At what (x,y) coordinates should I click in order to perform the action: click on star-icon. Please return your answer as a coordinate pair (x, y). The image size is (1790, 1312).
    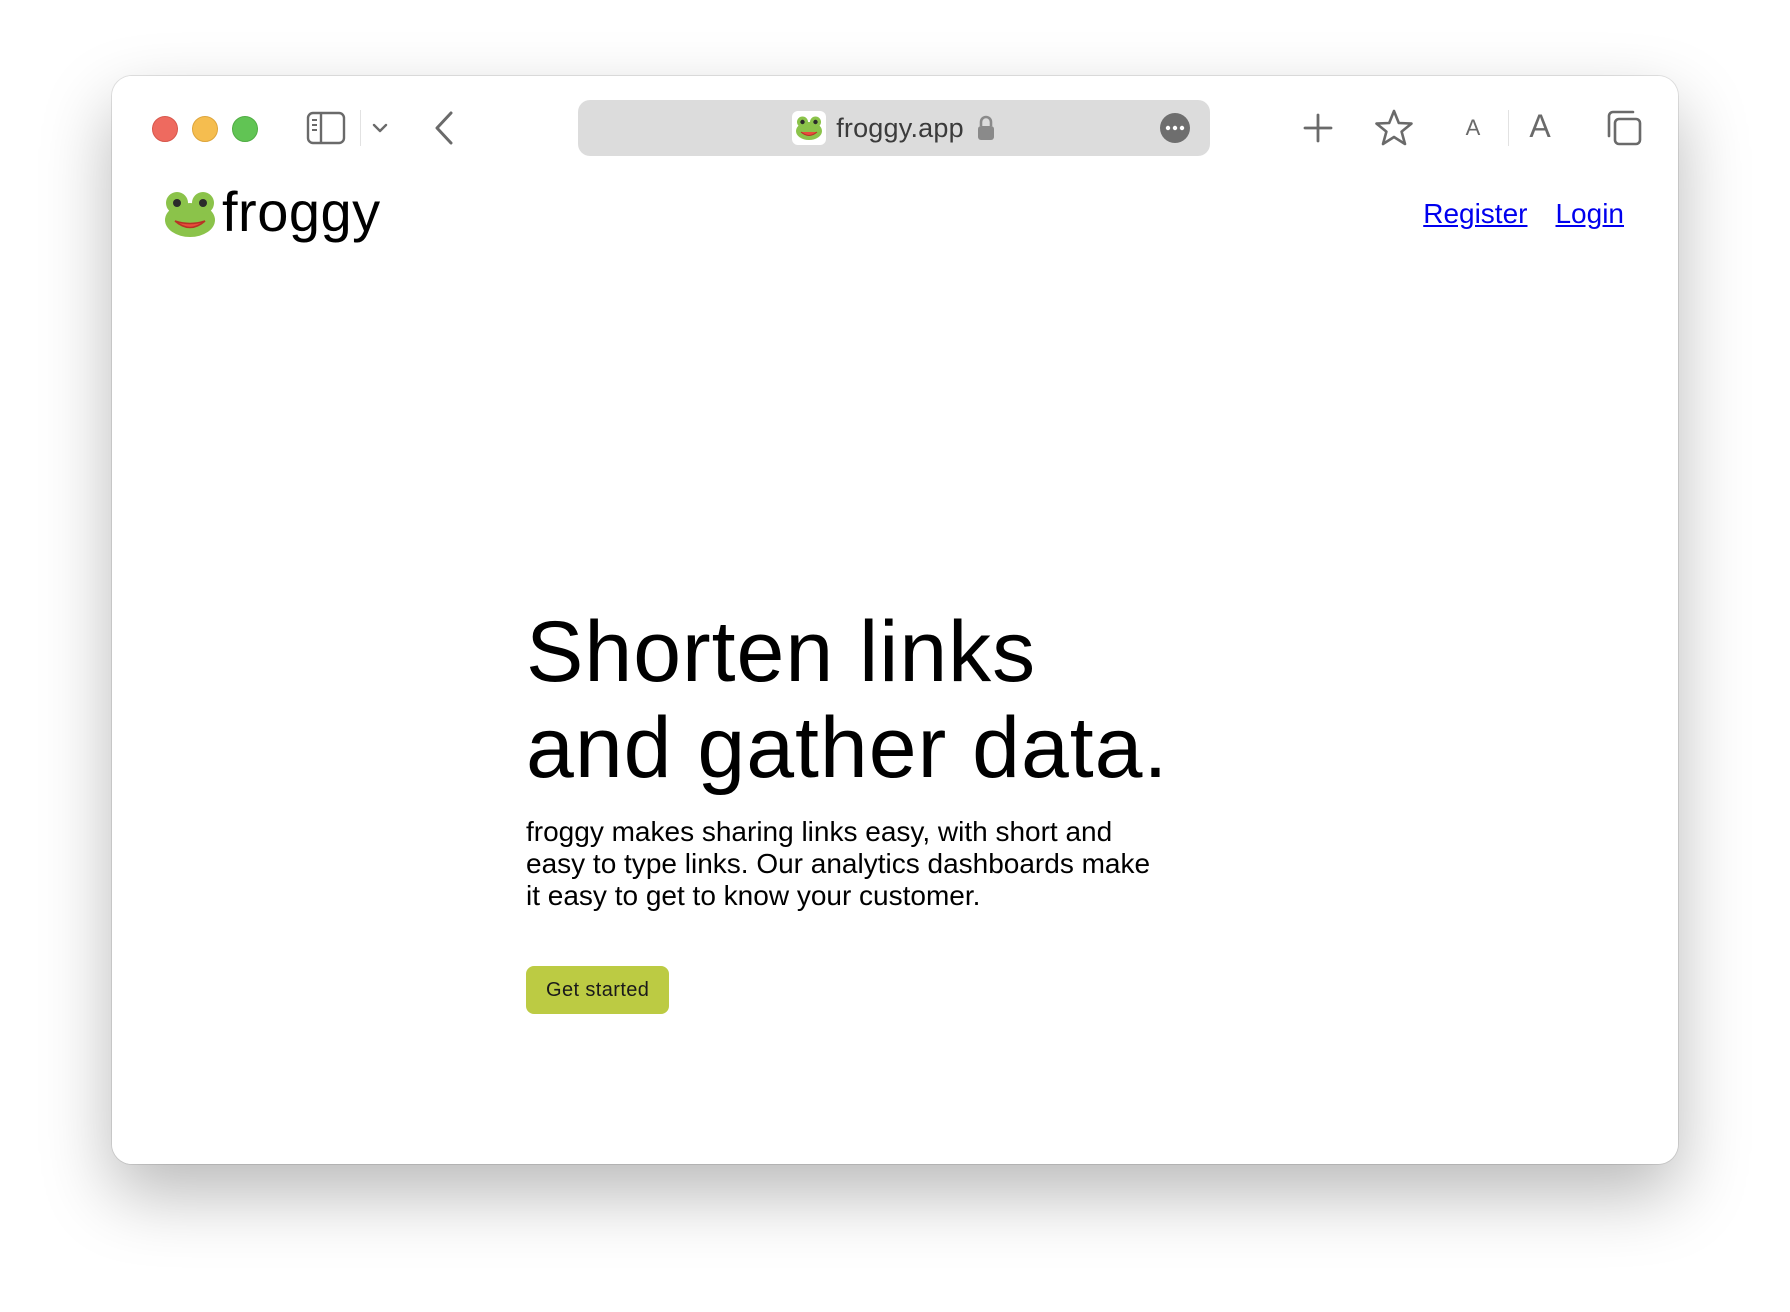
    Looking at the image, I should click on (1394, 128).